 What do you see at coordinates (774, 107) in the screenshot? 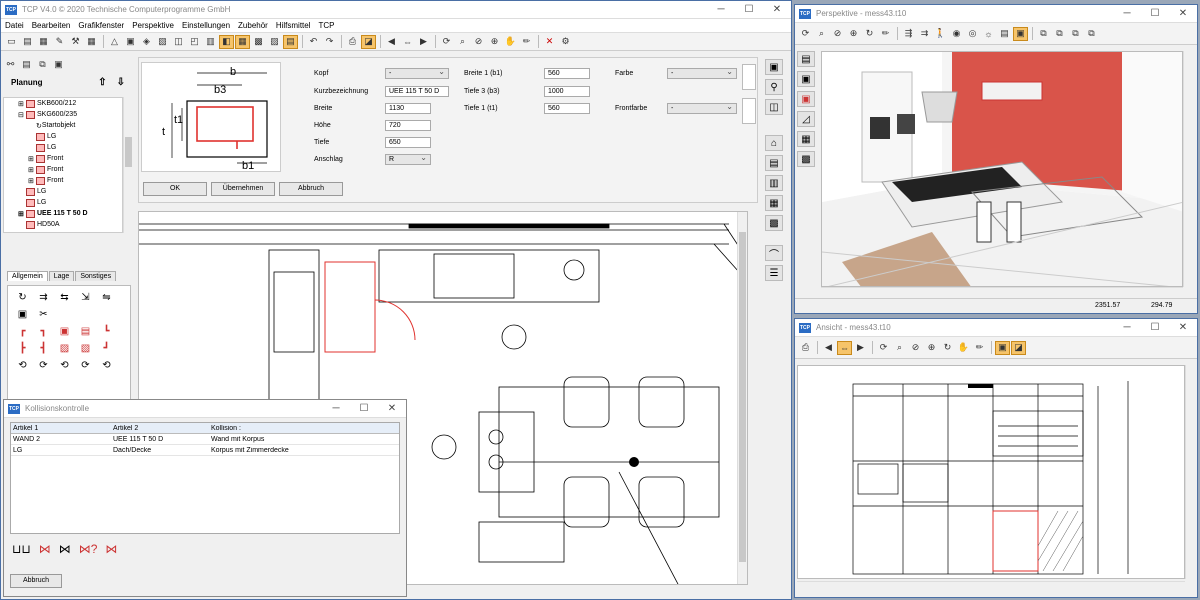
I see `sink-icon: ◫` at bounding box center [774, 107].